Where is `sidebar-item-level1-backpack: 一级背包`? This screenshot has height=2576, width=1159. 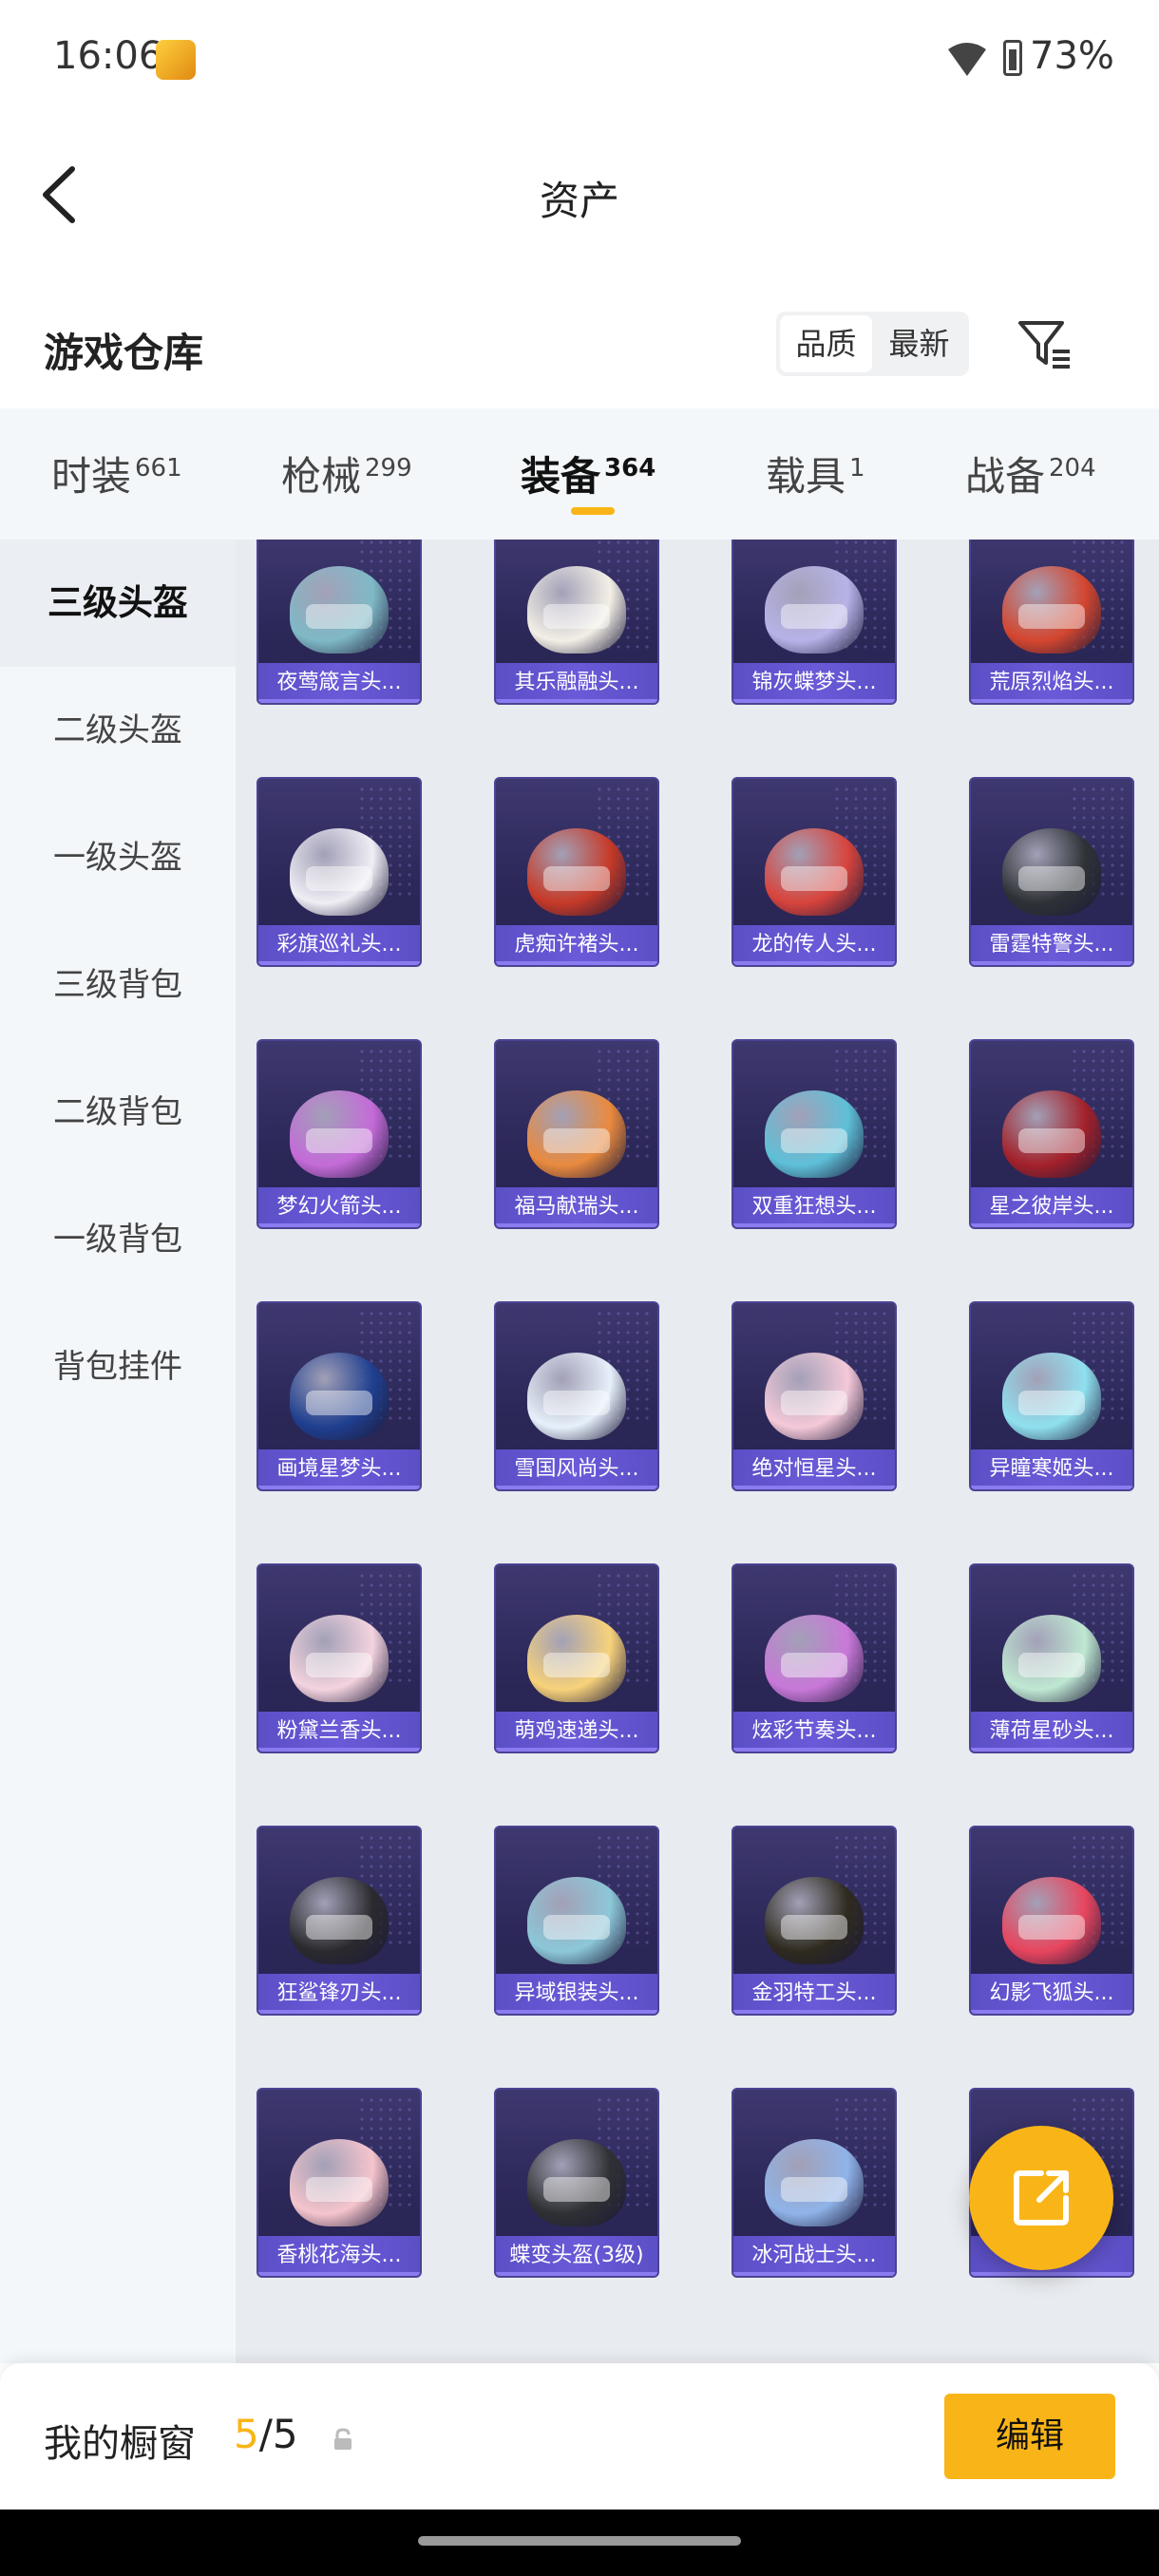
sidebar-item-level1-backpack: 一级背包 is located at coordinates (118, 1239).